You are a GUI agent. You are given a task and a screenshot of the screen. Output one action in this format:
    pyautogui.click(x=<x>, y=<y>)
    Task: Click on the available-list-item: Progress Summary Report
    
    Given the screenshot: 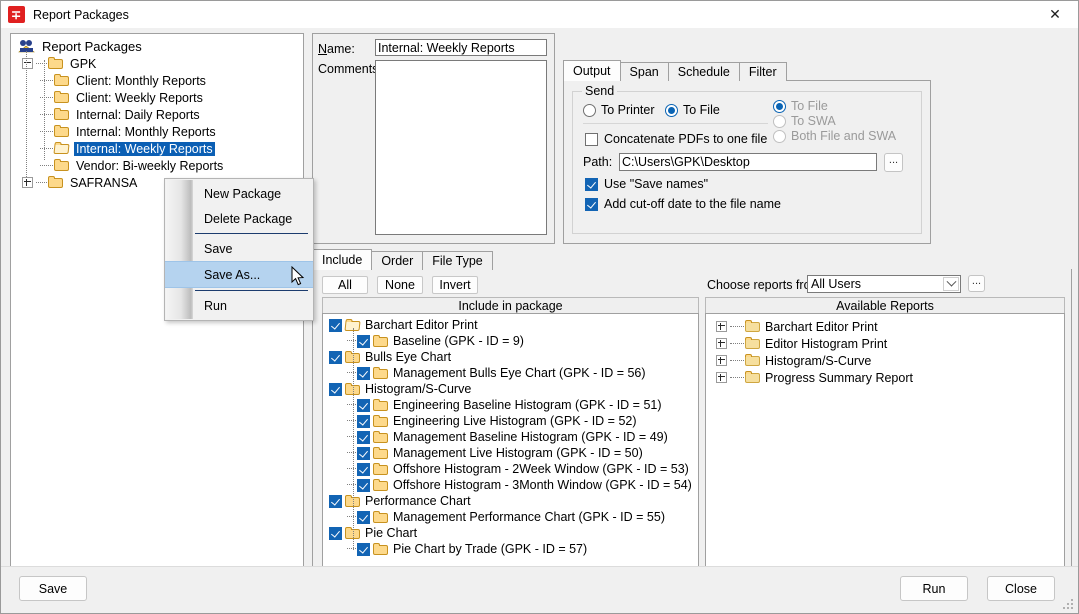 What is the action you would take?
    pyautogui.click(x=885, y=377)
    